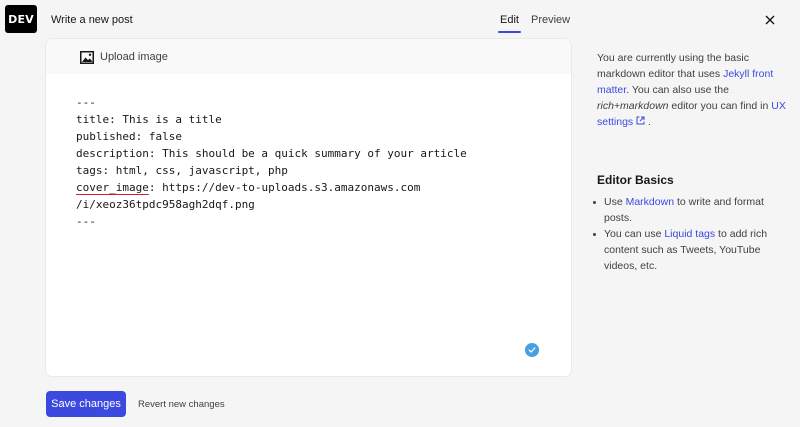  Describe the element at coordinates (532, 350) in the screenshot. I see `check-circle-icon` at that location.